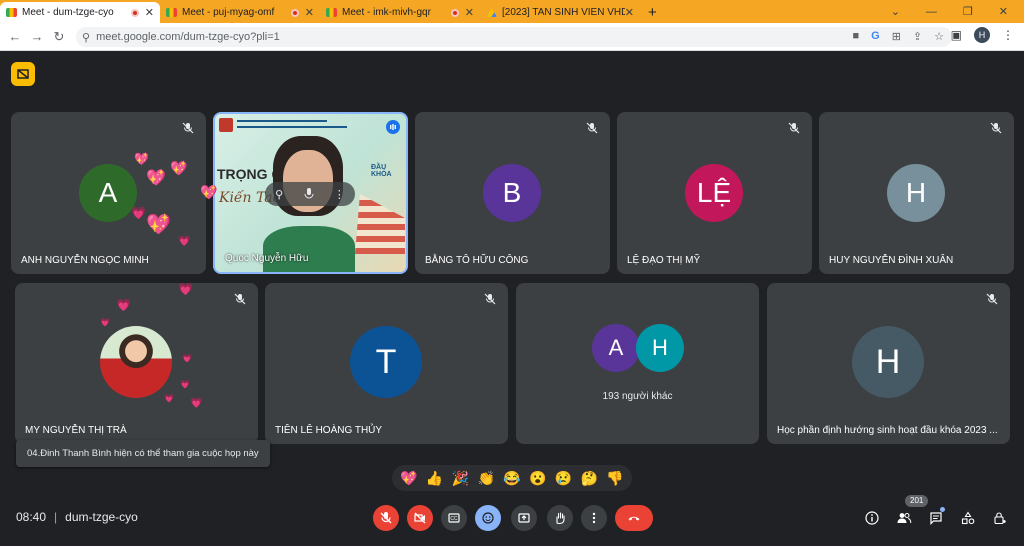 The height and width of the screenshot is (546, 1024). Describe the element at coordinates (512, 193) in the screenshot. I see `participant-tile: B BẰNG TÔ HỮU CÔNG` at that location.